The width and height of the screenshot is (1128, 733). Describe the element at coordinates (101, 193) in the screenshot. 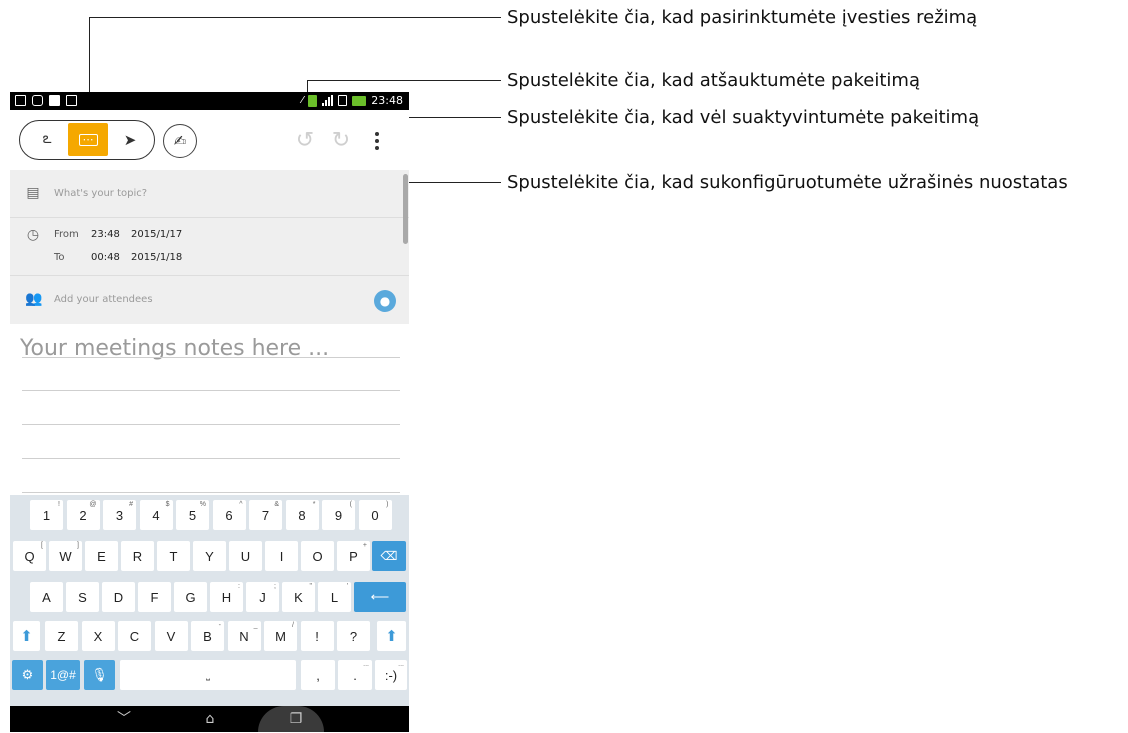

I see `topic-placeholder: What's your topic?` at that location.